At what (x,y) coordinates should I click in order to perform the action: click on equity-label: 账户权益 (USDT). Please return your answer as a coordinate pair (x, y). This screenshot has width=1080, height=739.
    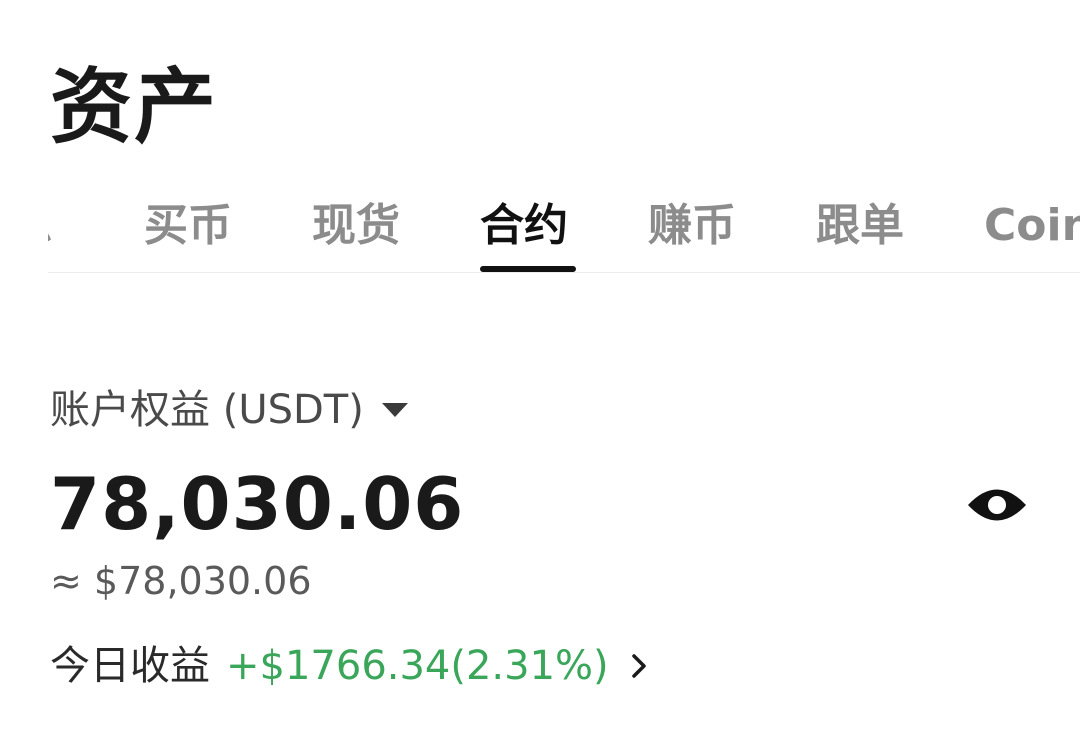
    Looking at the image, I should click on (207, 410).